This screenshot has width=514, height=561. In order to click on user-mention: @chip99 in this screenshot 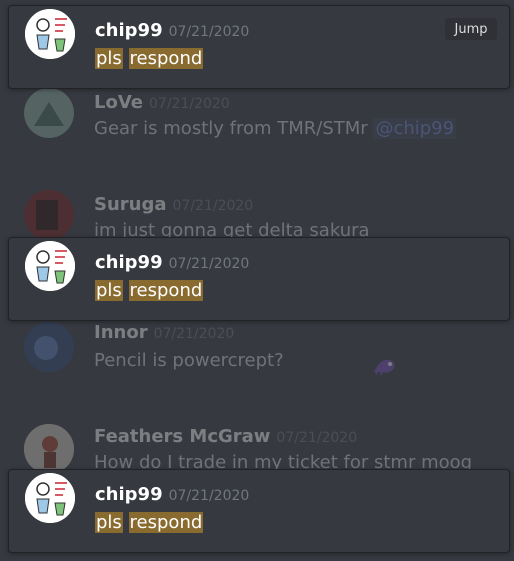, I will do `click(415, 128)`.